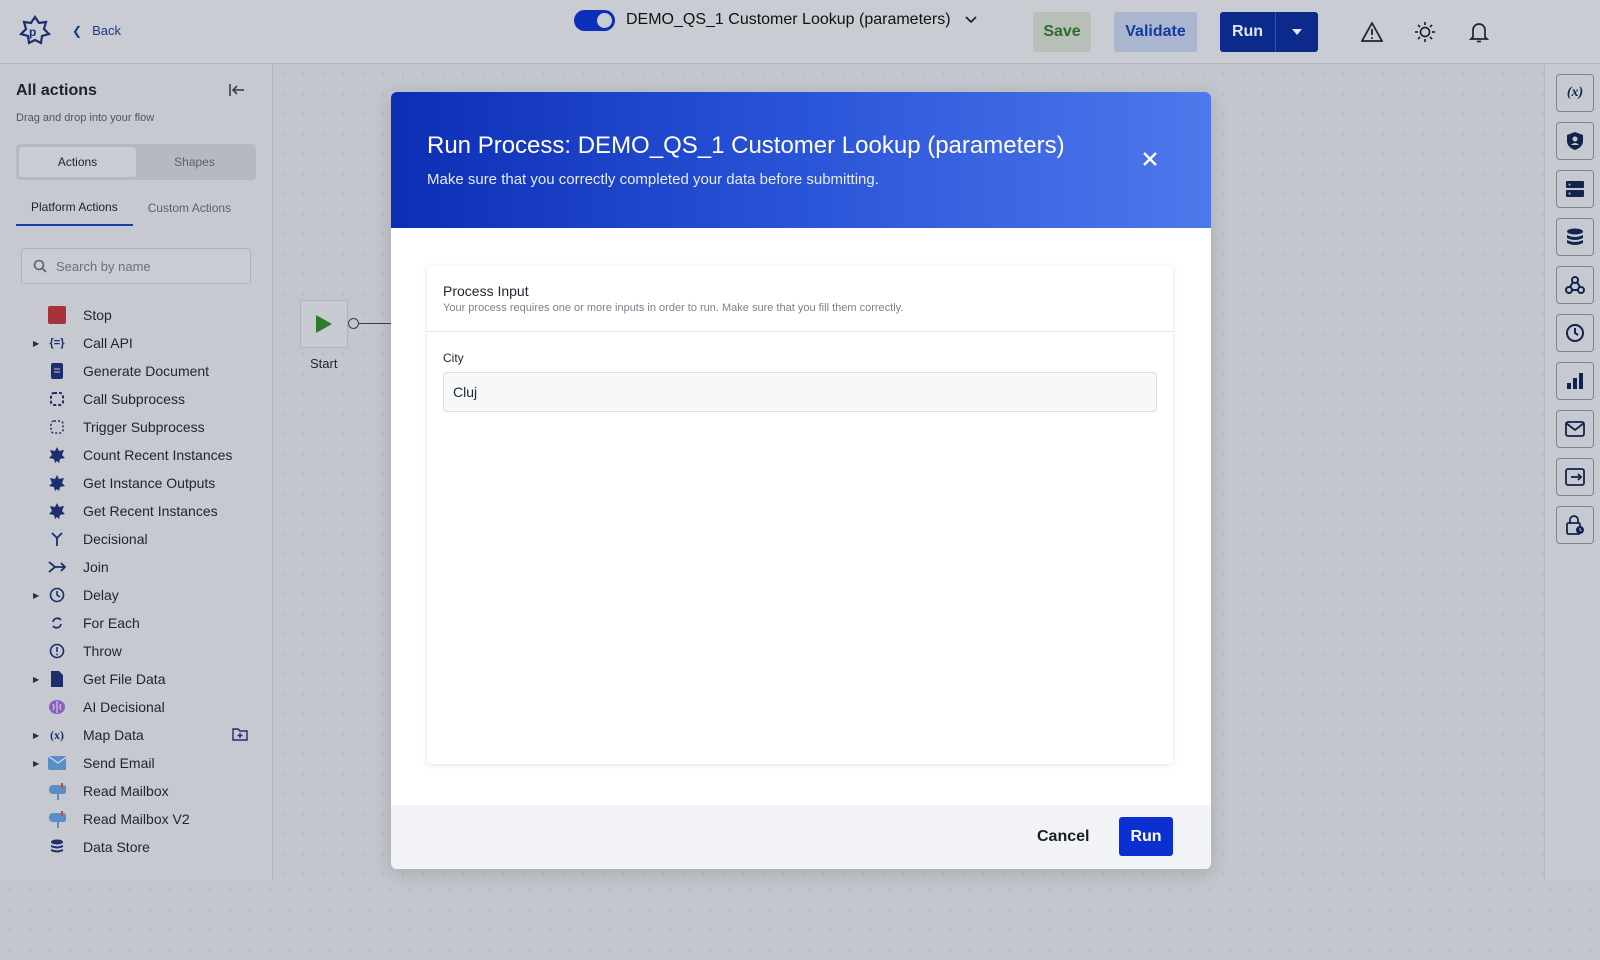 The image size is (1600, 960). Describe the element at coordinates (136, 847) in the screenshot. I see `list-item: Data Store` at that location.